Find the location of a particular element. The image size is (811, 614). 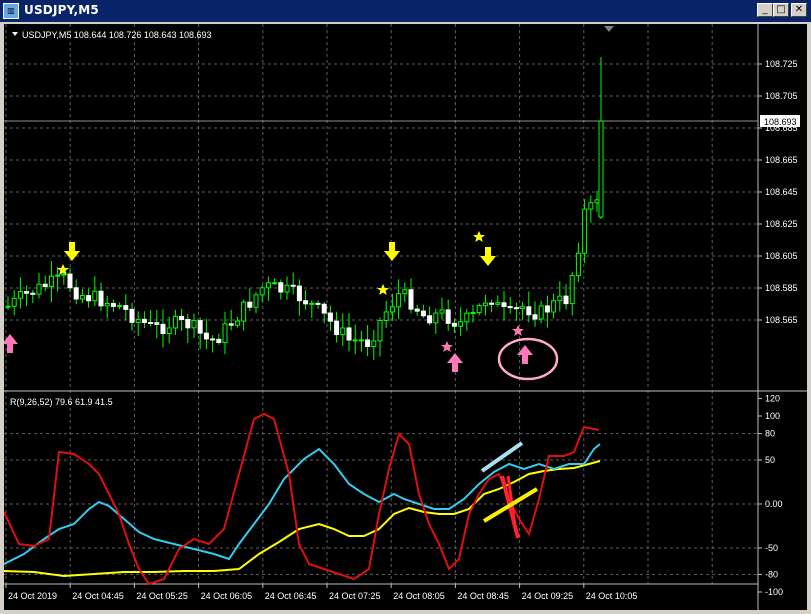

chart-window-icon: ▥ is located at coordinates (11, 11).